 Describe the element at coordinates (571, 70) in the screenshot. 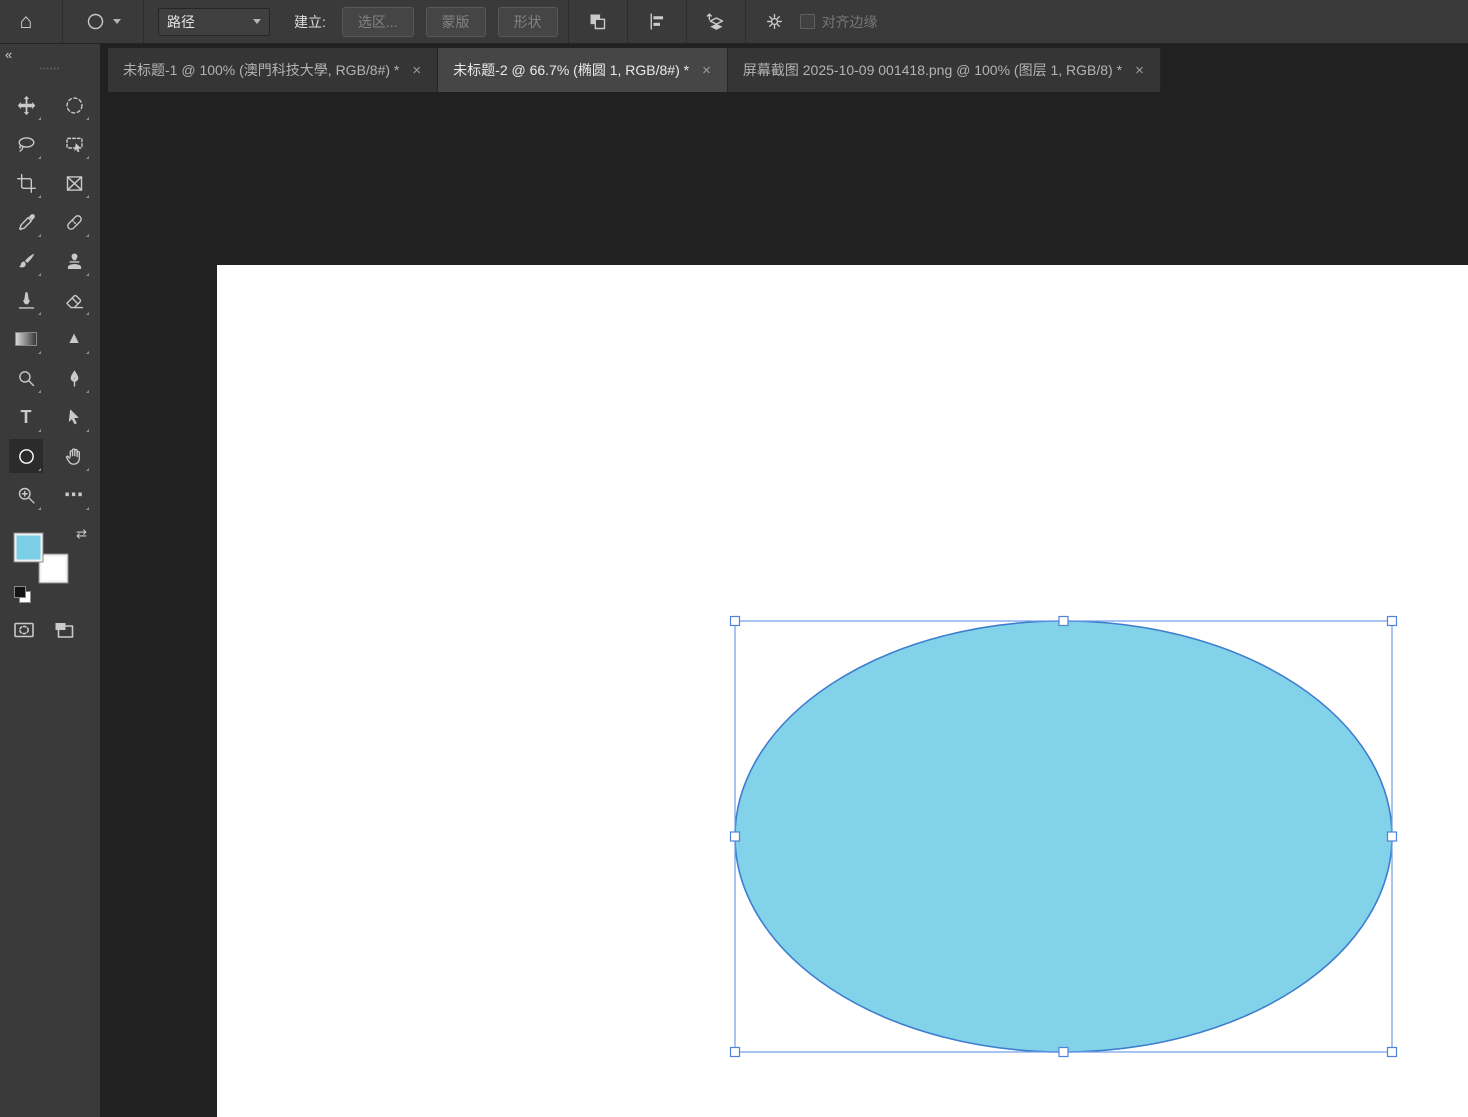

I see `tab-title: 未标题-2 @ 66.7% (椭圆 1, RGB/8#) *` at that location.